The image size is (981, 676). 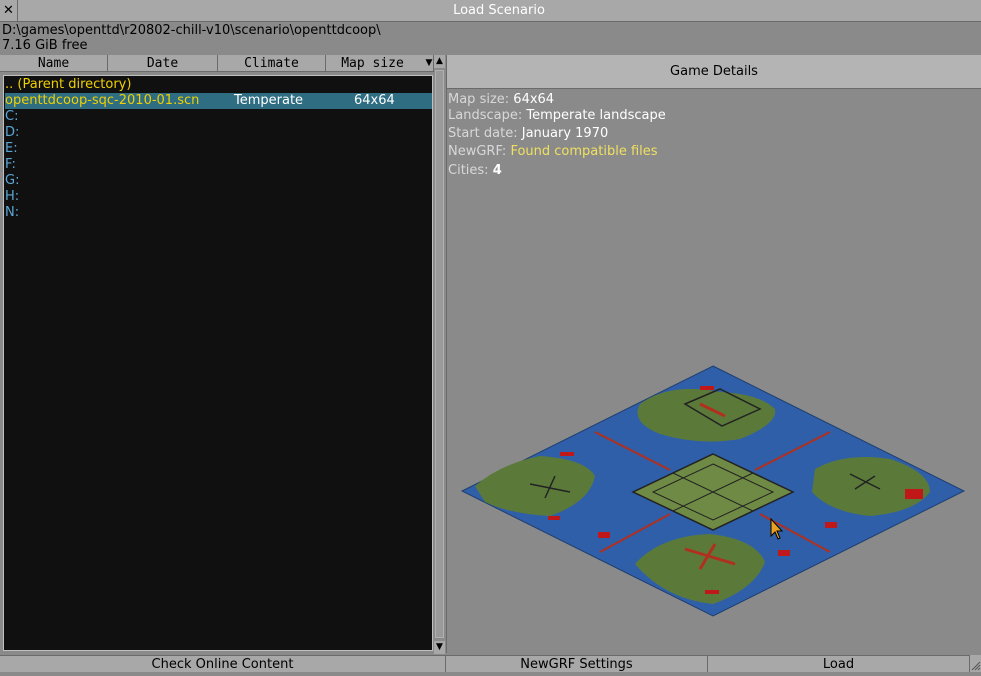 I want to click on list-item-label: N:, so click(x=12, y=212).